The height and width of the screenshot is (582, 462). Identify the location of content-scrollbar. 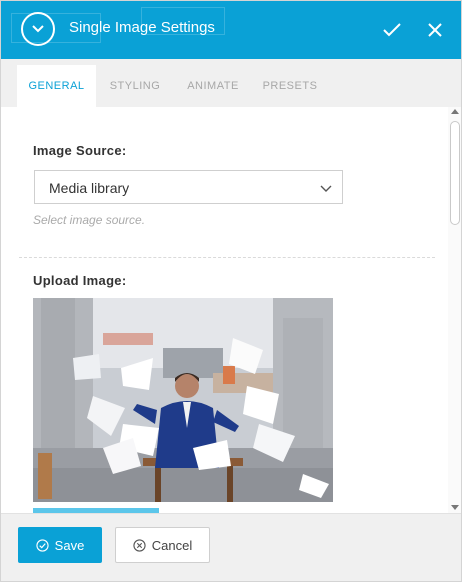
(454, 310).